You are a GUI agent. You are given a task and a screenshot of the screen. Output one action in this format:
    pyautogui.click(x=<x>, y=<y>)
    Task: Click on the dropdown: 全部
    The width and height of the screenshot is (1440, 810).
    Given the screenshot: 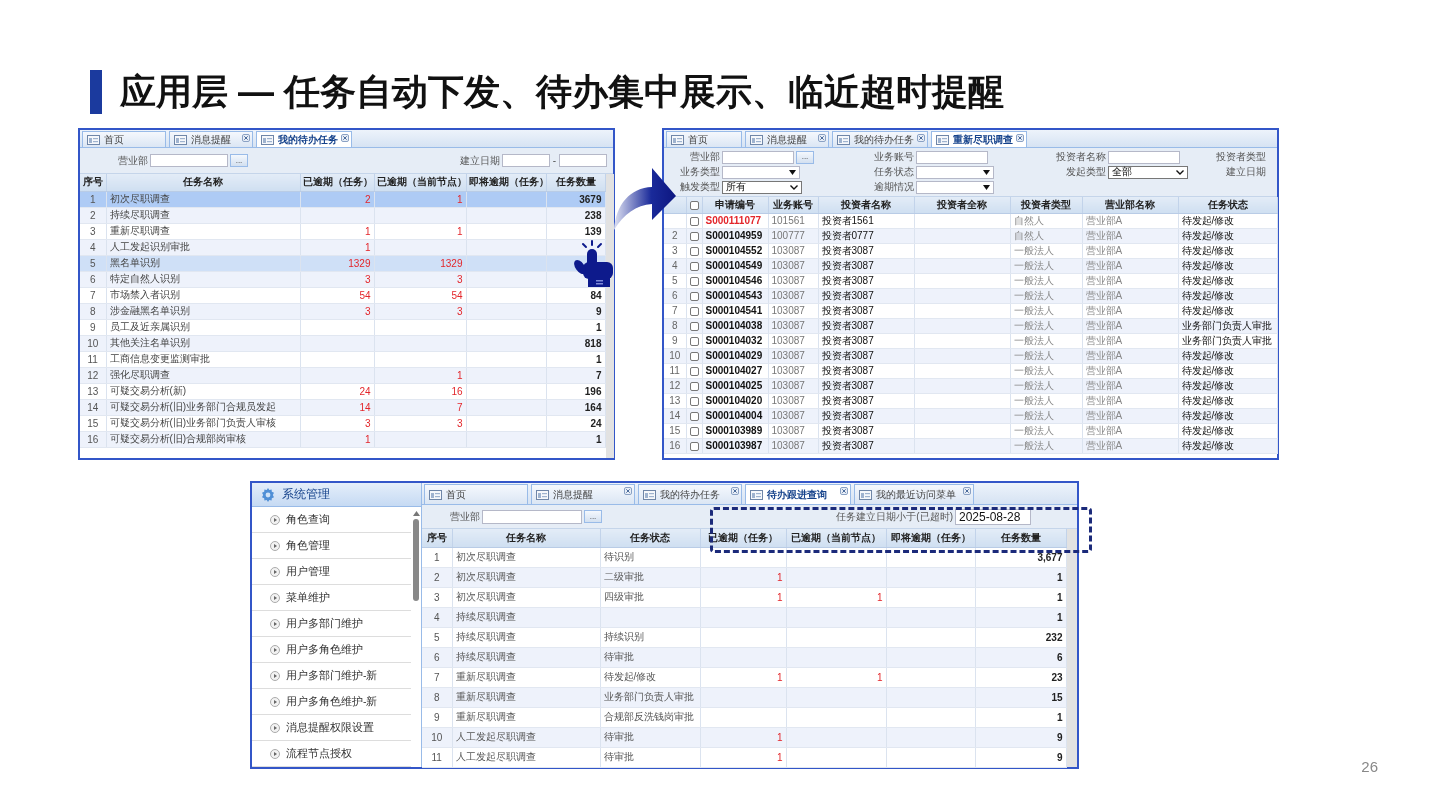 What is the action you would take?
    pyautogui.click(x=1148, y=172)
    